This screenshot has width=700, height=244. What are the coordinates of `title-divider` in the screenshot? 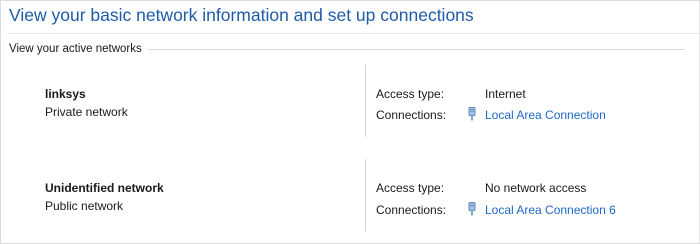 It's located at (353, 33).